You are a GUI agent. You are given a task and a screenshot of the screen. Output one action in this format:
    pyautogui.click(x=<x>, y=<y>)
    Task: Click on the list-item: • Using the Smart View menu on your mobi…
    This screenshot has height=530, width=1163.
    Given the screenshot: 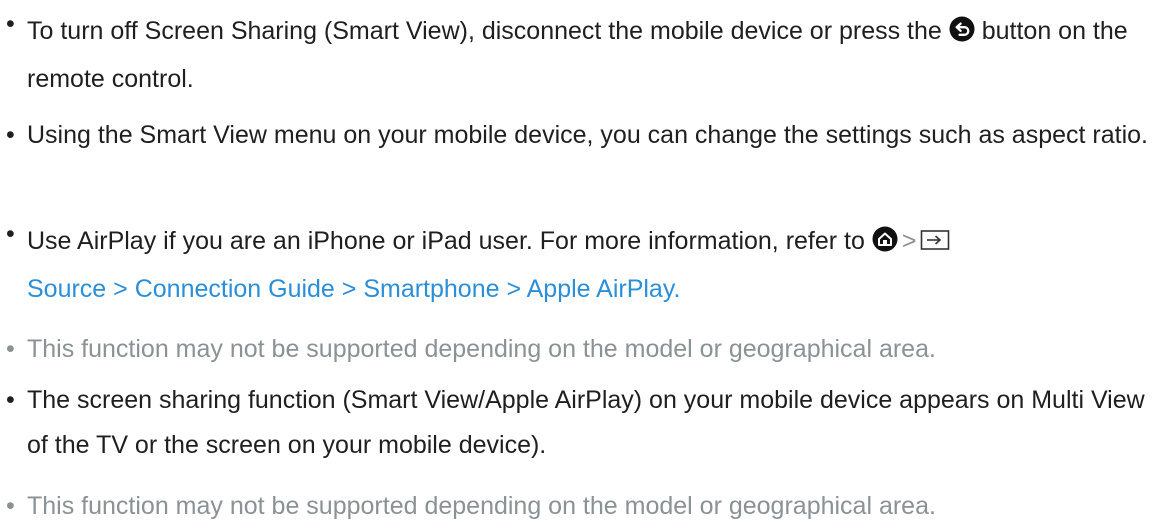 What is the action you would take?
    pyautogui.click(x=580, y=135)
    